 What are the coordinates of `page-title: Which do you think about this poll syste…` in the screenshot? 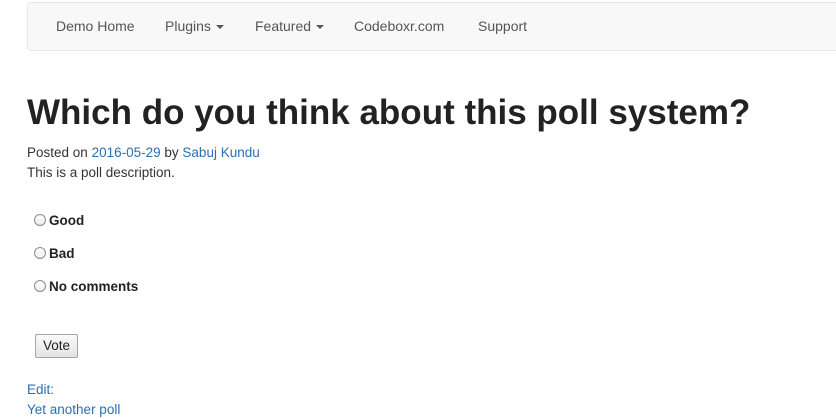 It's located at (389, 112).